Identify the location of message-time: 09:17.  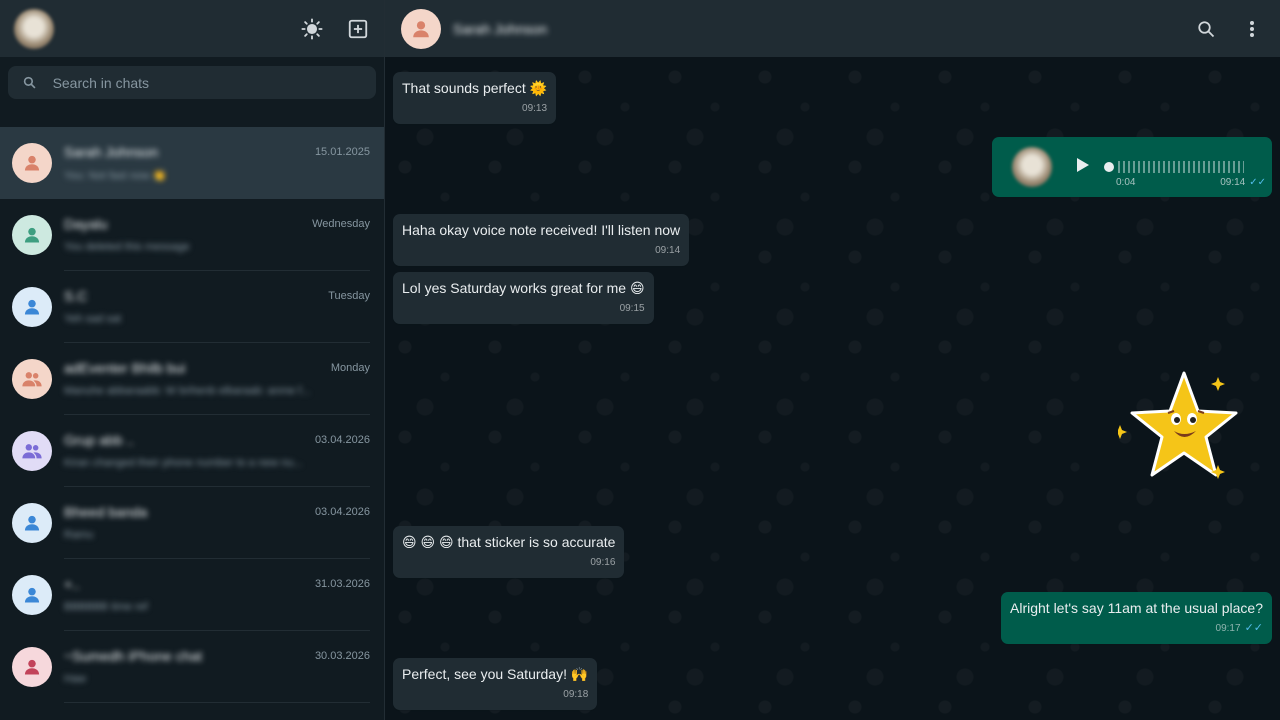
(1228, 628).